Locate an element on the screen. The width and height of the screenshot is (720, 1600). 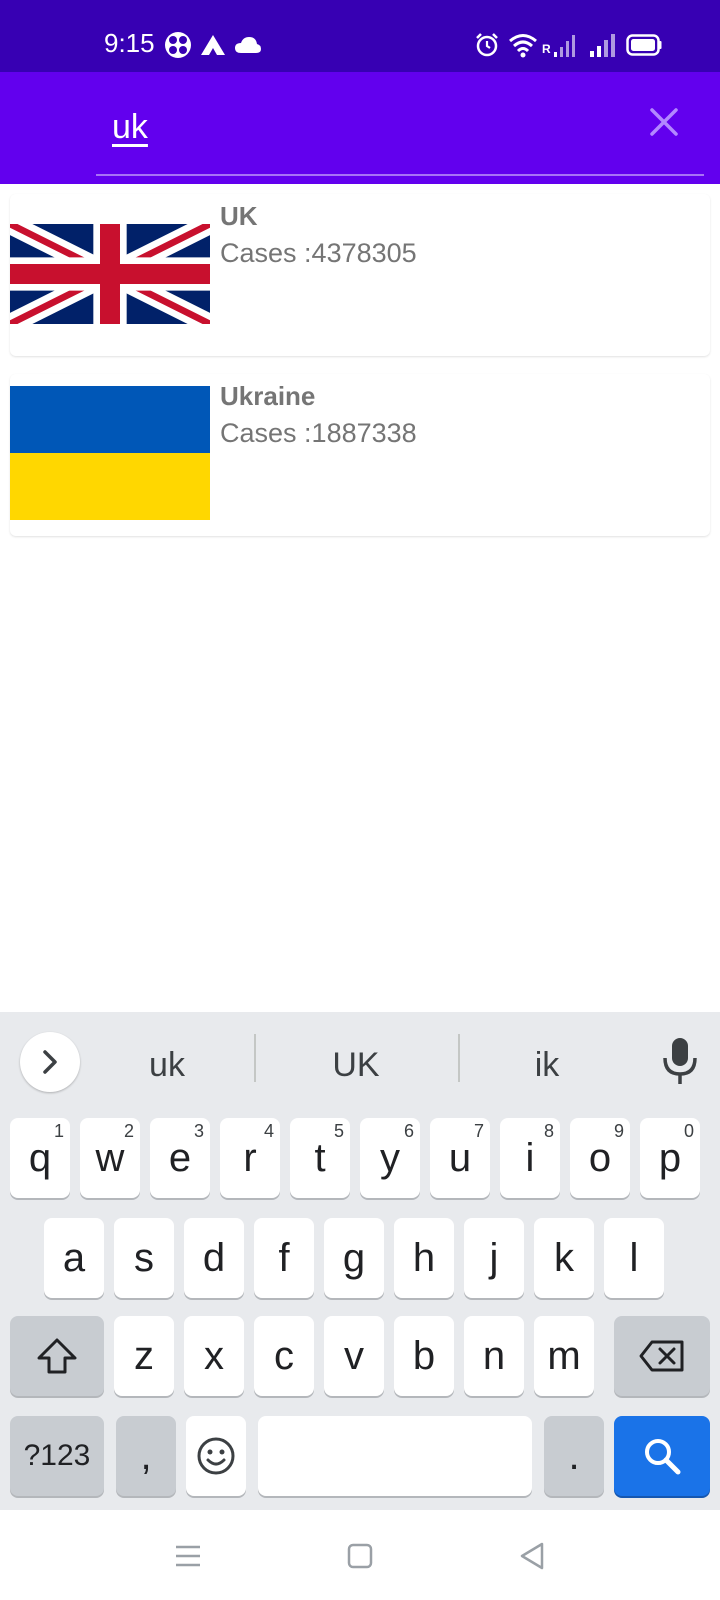
suggestion-bar: uk UK ik is located at coordinates (360, 1056).